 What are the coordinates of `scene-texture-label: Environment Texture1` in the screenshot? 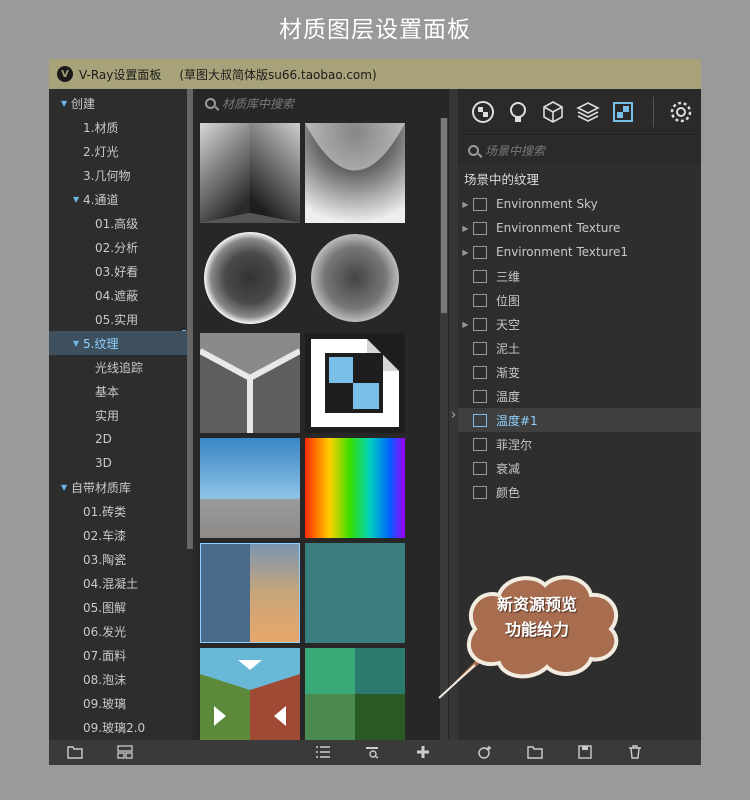 It's located at (562, 252).